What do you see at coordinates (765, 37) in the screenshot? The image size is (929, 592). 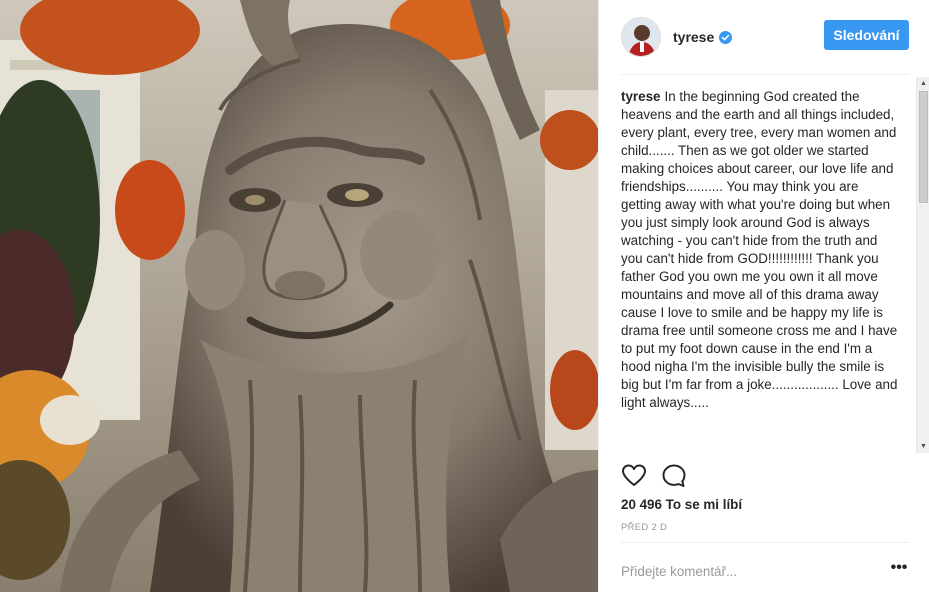 I see `post-header: tyrese Sledování` at bounding box center [765, 37].